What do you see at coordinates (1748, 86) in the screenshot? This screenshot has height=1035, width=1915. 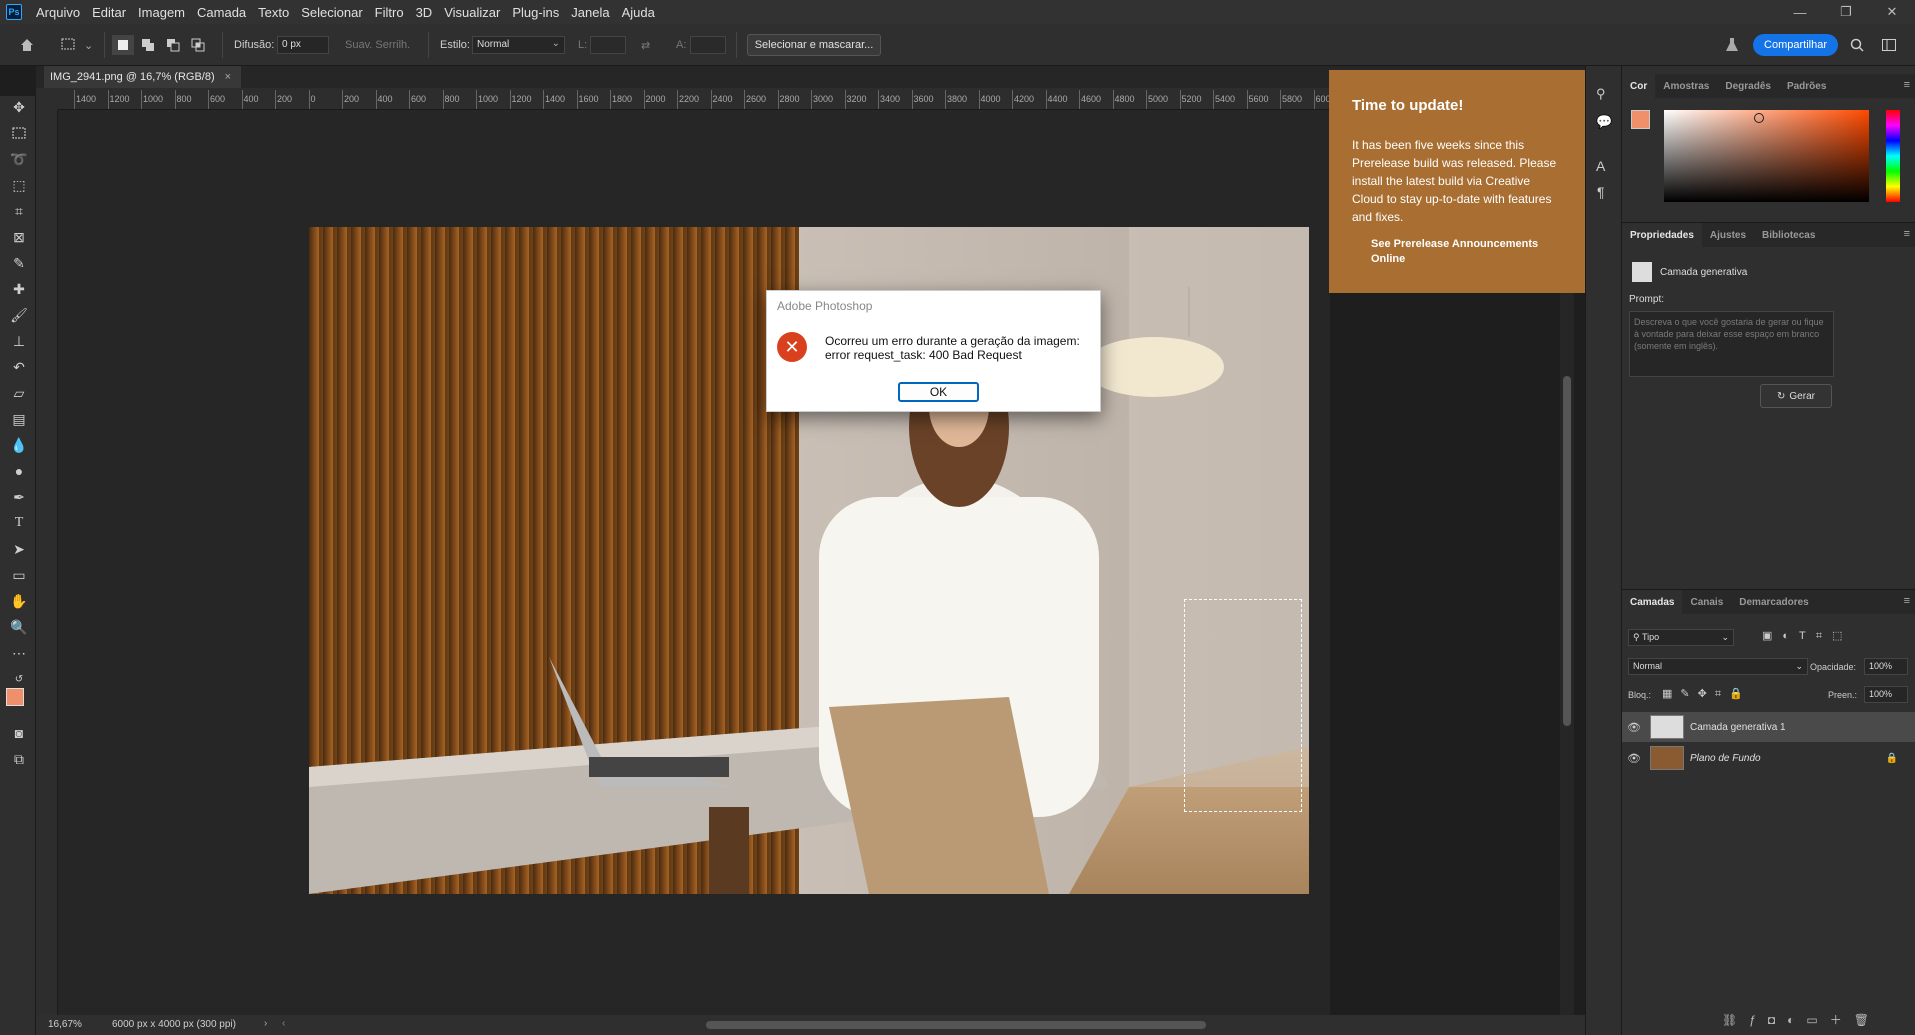 I see `tab-degrades: Degradês` at bounding box center [1748, 86].